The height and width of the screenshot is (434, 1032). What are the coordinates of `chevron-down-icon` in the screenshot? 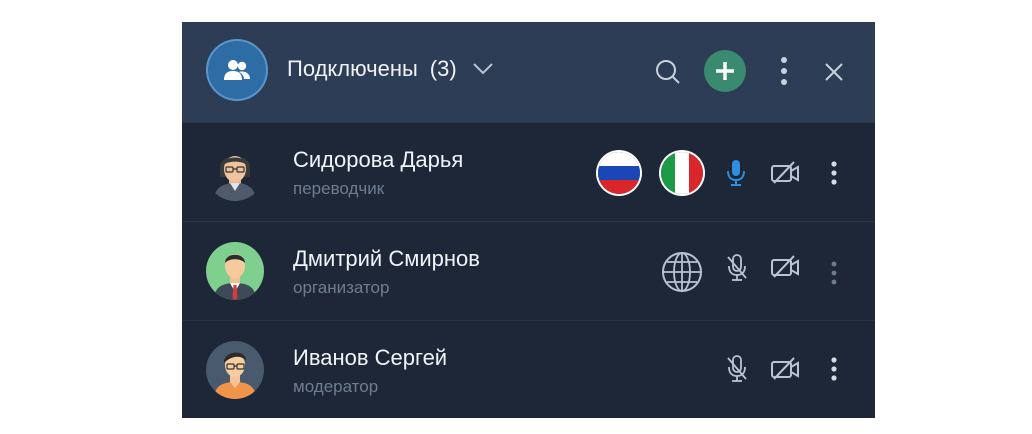 It's located at (482, 69).